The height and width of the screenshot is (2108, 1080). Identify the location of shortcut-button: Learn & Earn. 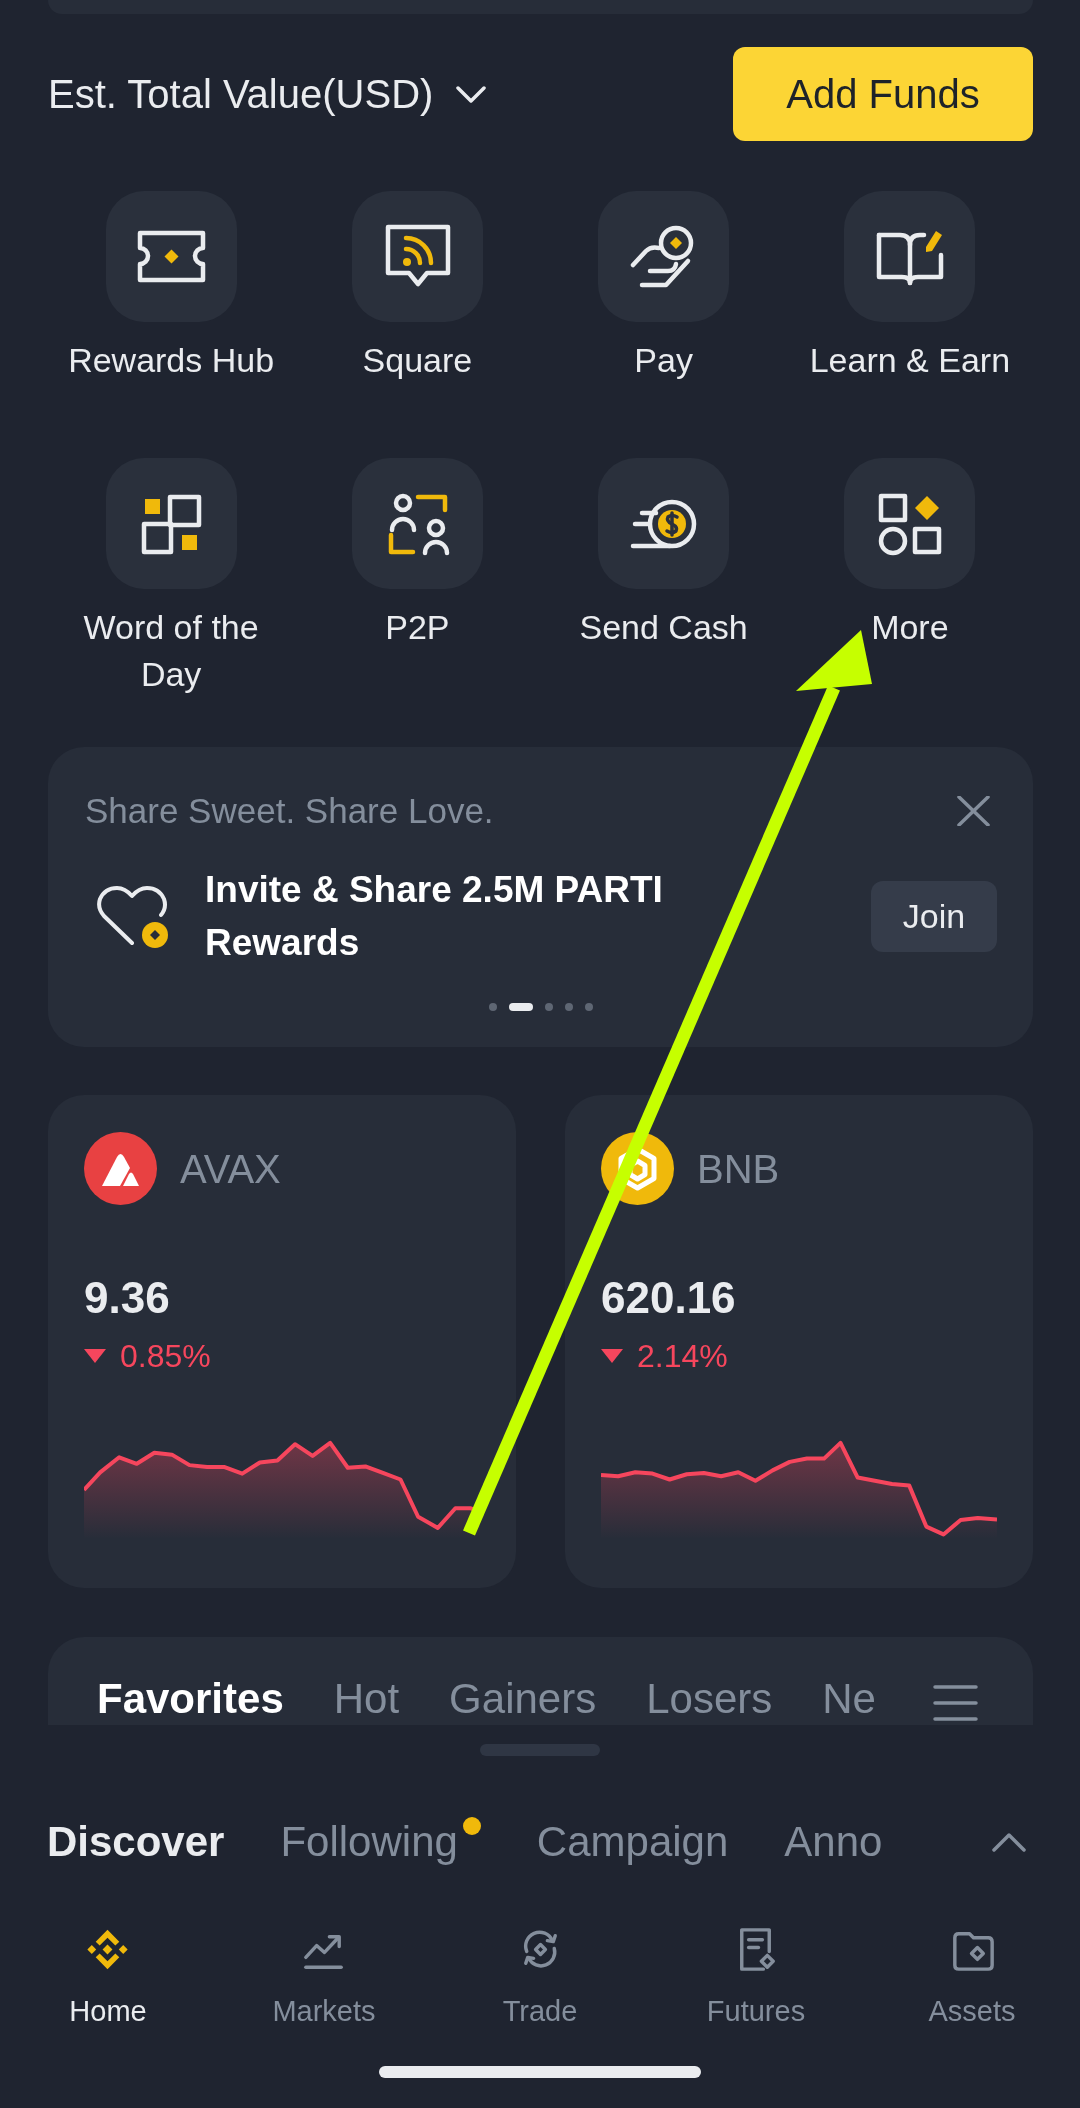
(910, 287).